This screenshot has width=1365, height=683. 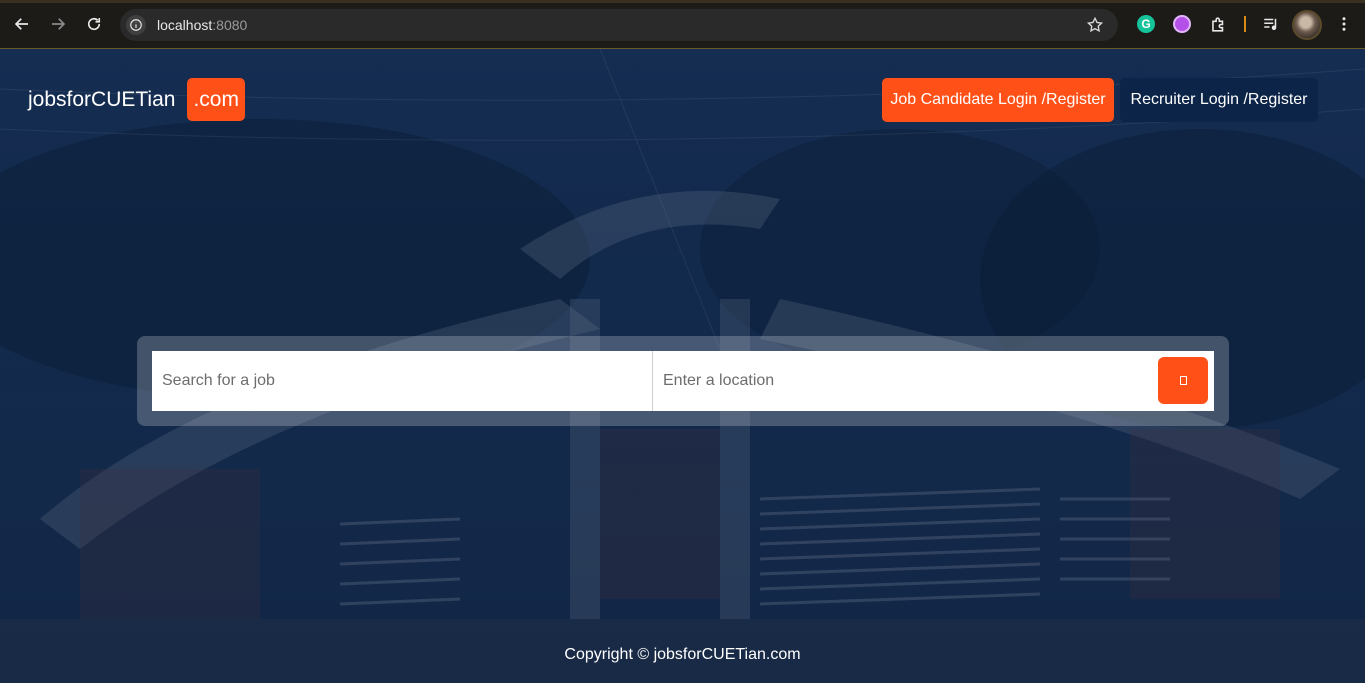 I want to click on toolbar-separator, so click(x=1245, y=24).